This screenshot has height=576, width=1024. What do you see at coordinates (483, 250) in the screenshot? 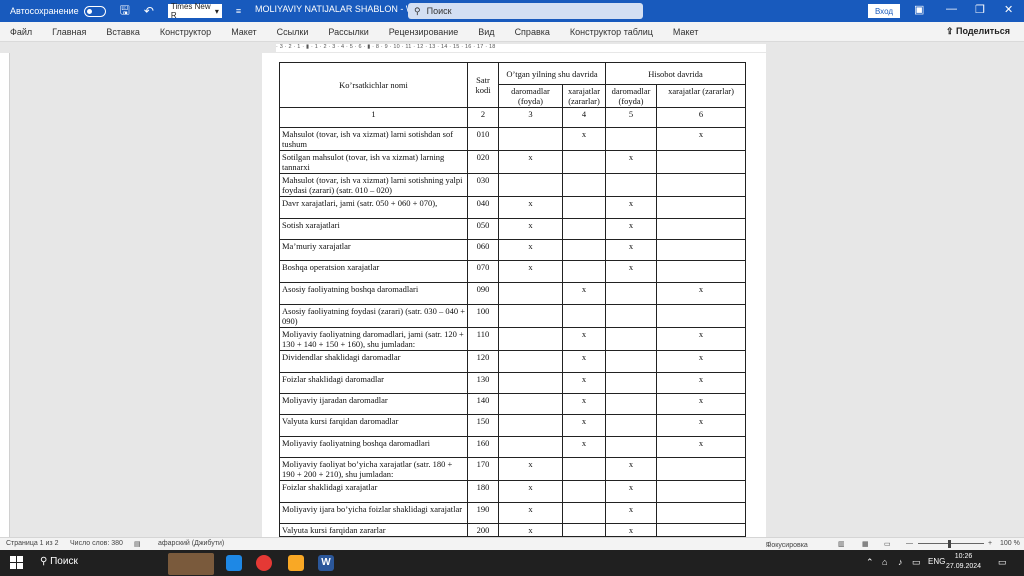
I see `row-line-code: 060` at bounding box center [483, 250].